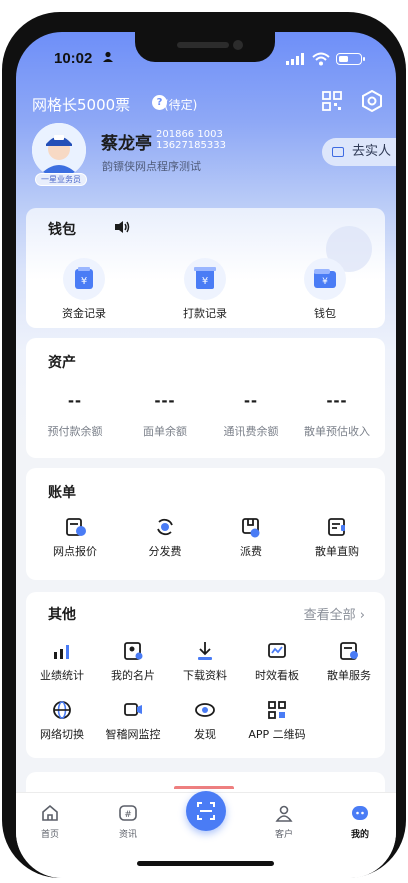  I want to click on bill-item-label: 派费, so click(251, 551).